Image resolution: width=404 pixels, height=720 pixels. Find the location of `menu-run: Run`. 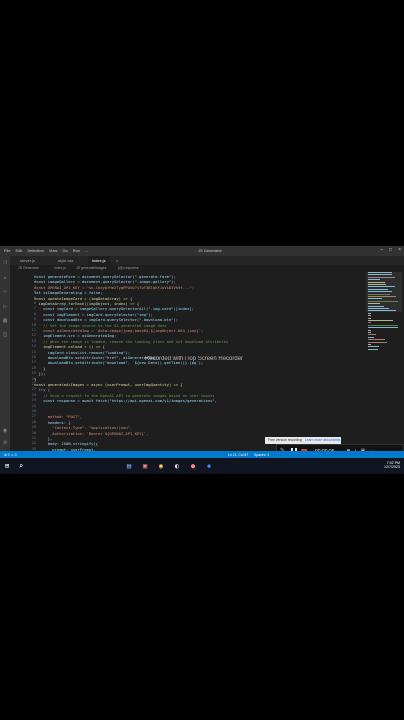

menu-run: Run is located at coordinates (76, 250).